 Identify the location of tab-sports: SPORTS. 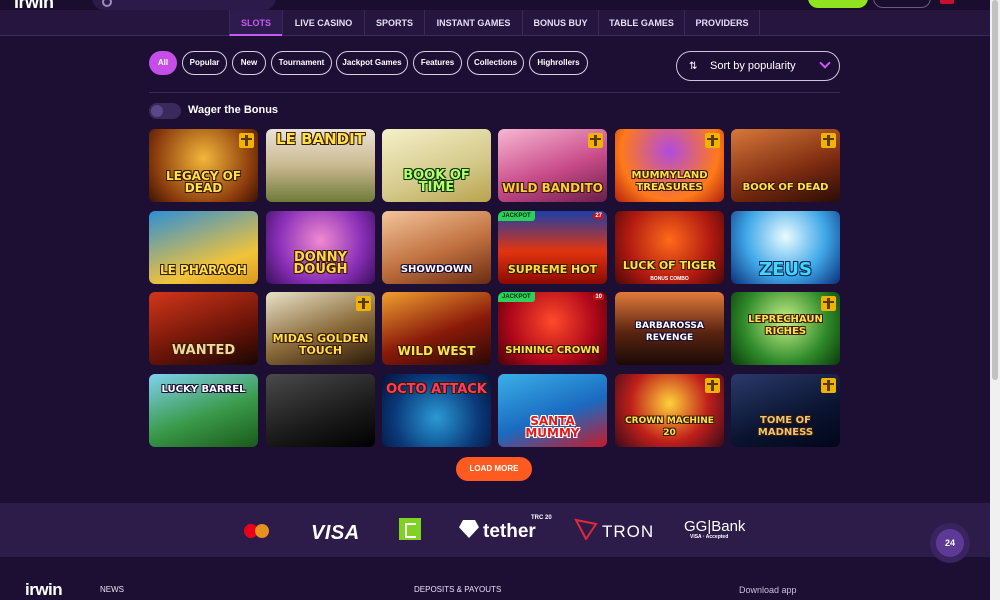
(394, 23).